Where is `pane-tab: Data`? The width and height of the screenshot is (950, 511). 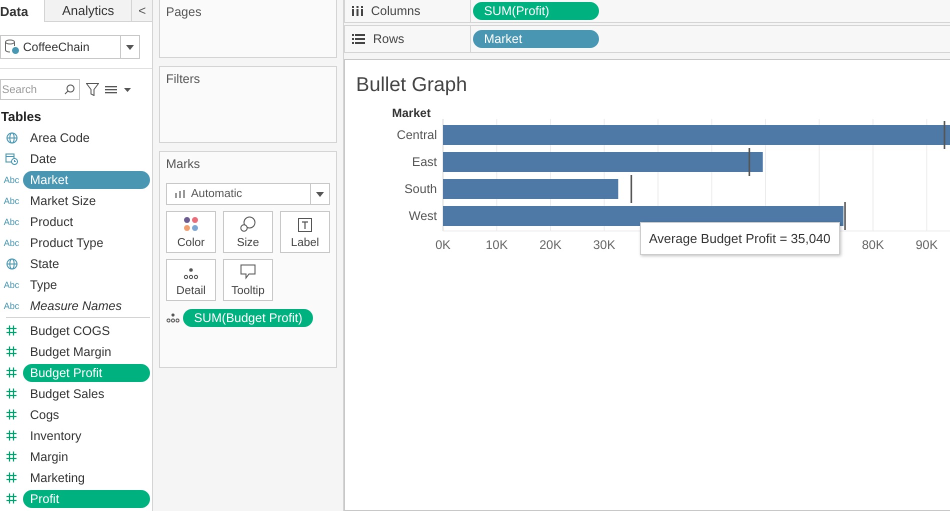
pane-tab: Data is located at coordinates (22, 11).